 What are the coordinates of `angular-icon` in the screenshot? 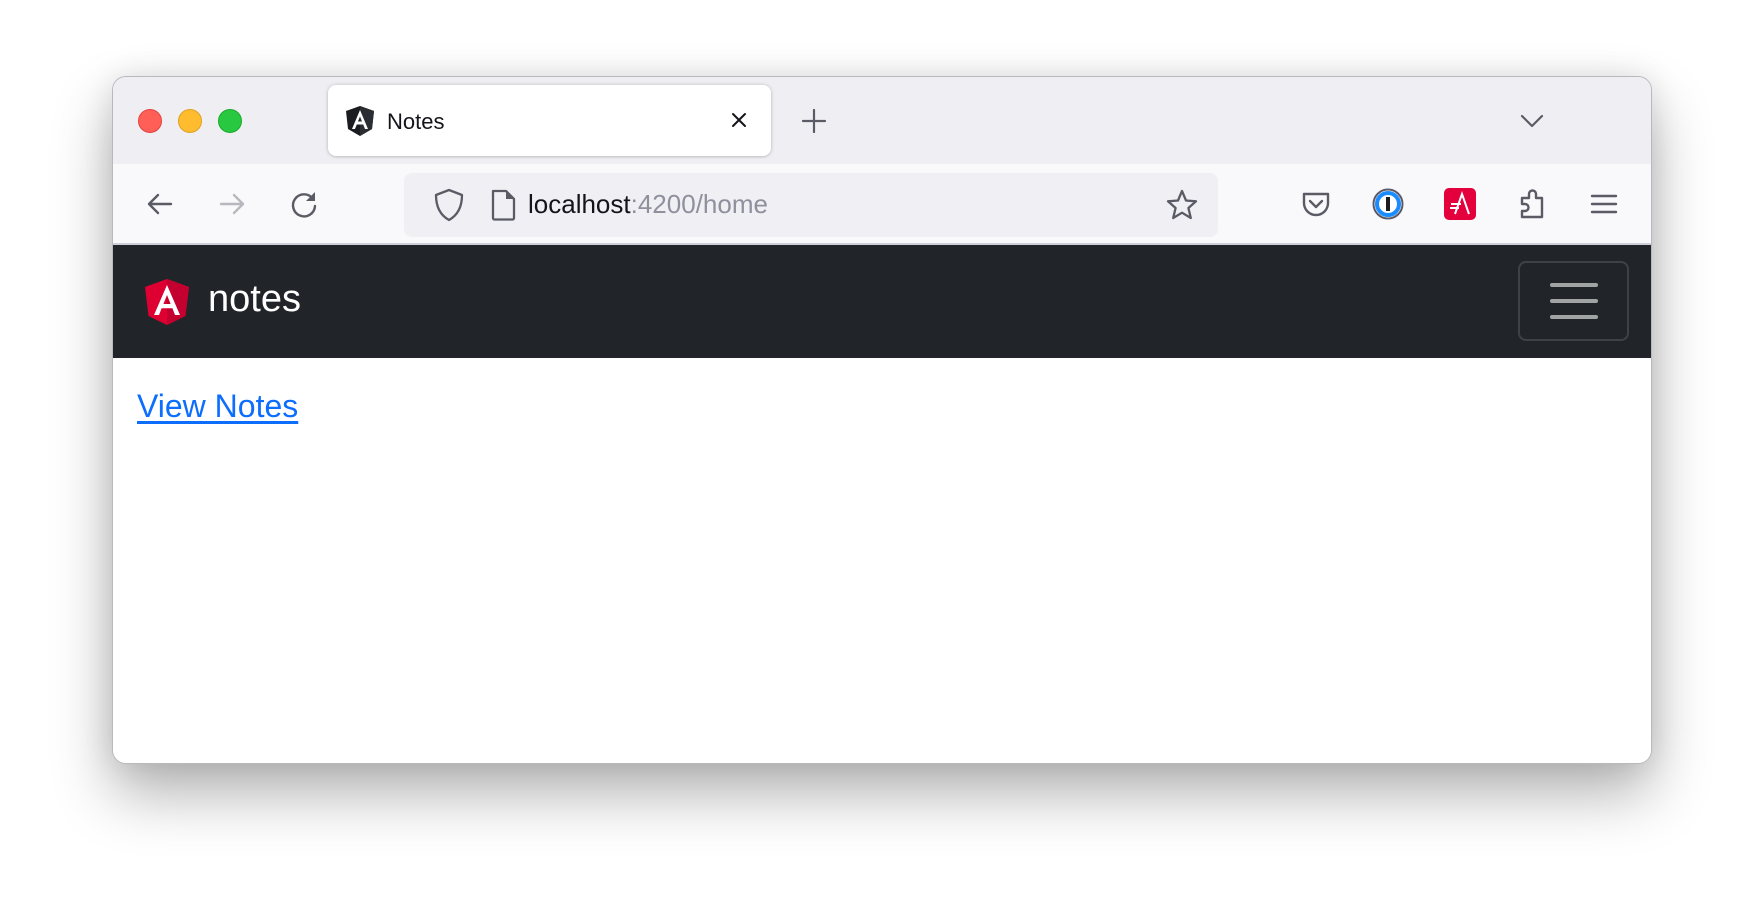 It's located at (360, 121).